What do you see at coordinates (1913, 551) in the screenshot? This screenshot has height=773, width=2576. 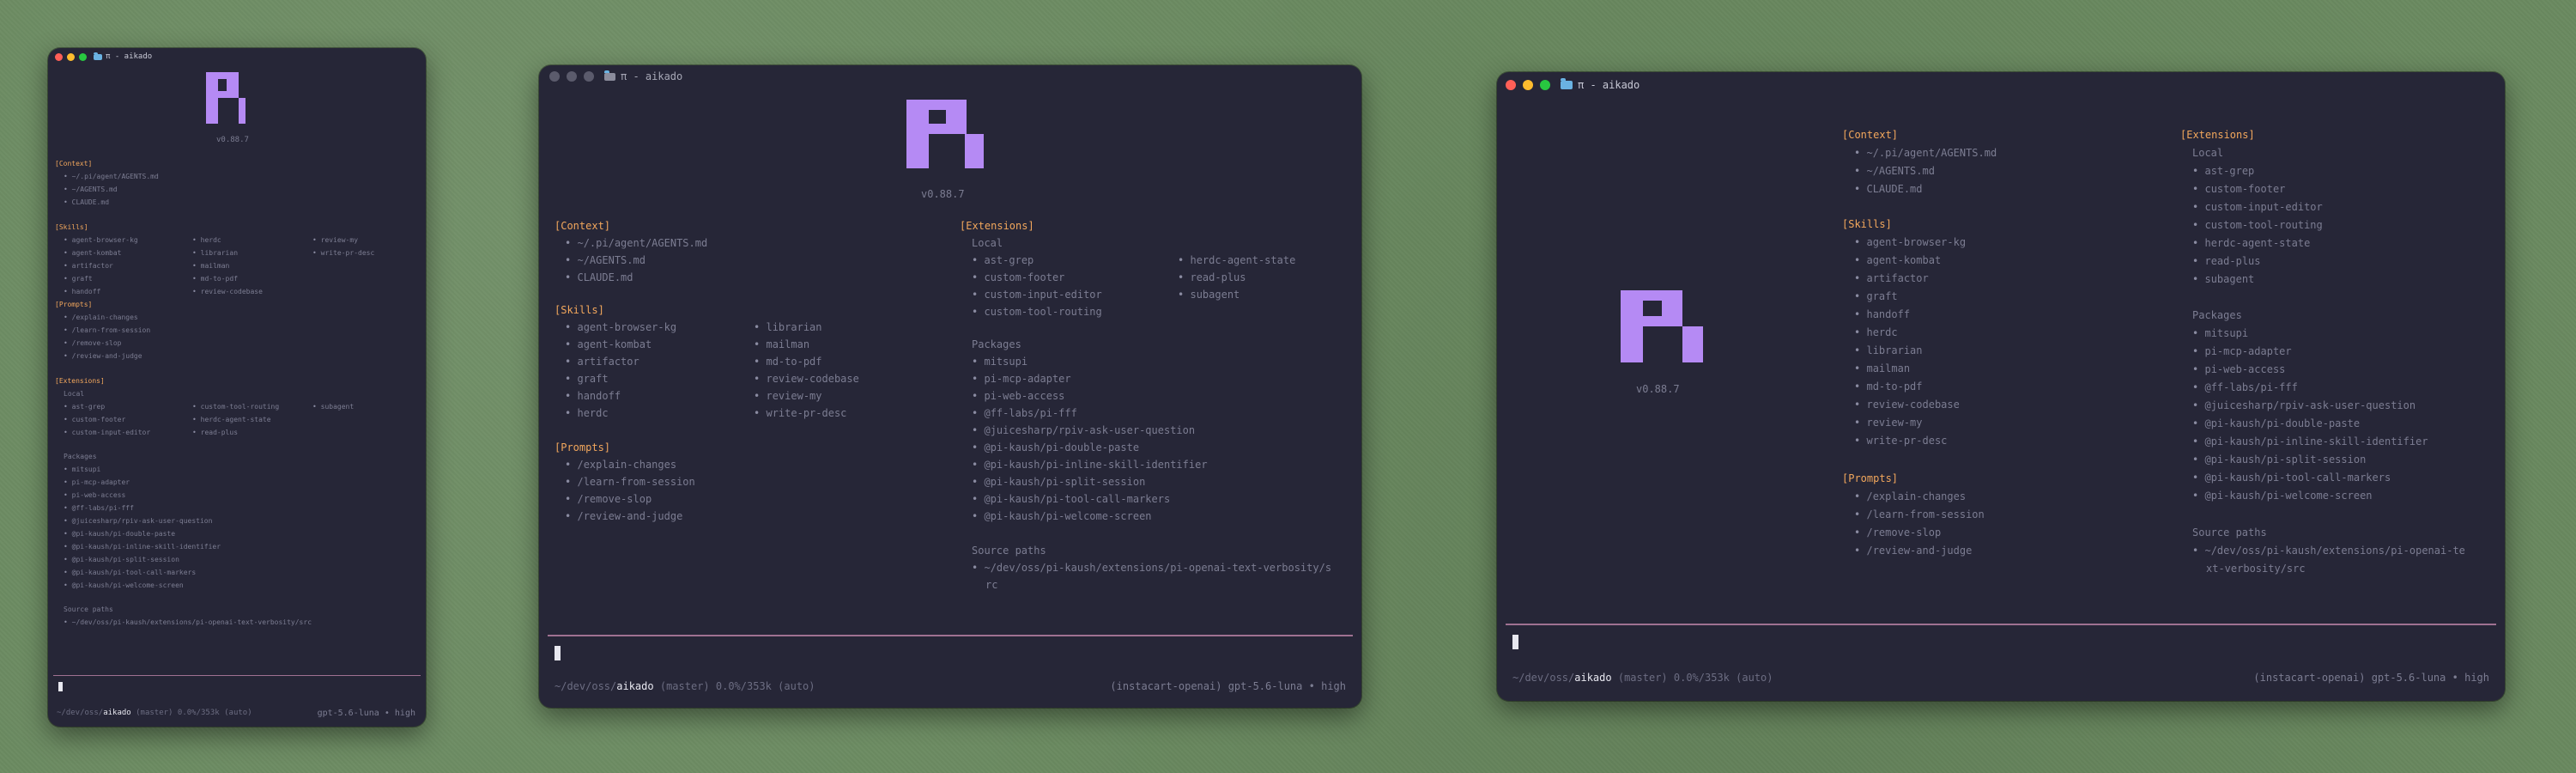 I see `prompt-item: • /review-and-judge` at bounding box center [1913, 551].